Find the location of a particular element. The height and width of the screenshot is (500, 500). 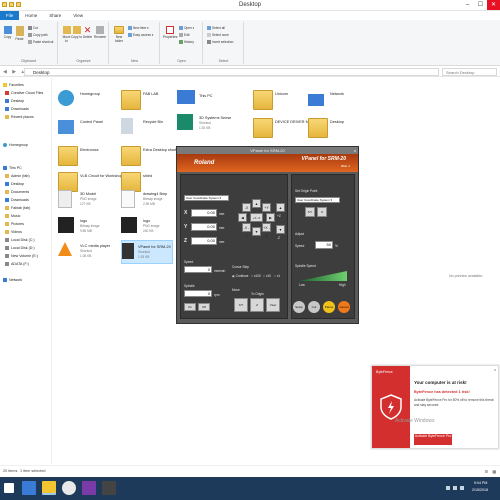

large-icons-view-icon: ▦ is located at coordinates (494, 471).